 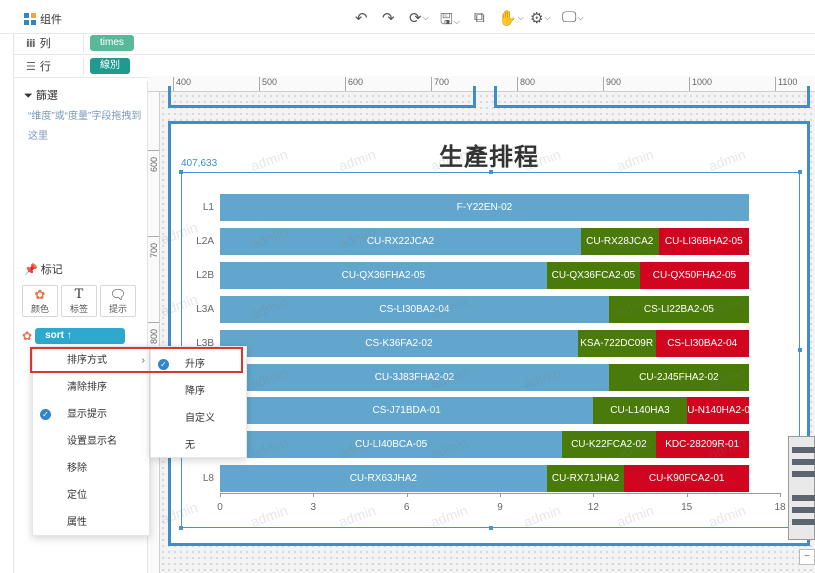 What do you see at coordinates (205, 241) in the screenshot?
I see `y-axis-label: L2A` at bounding box center [205, 241].